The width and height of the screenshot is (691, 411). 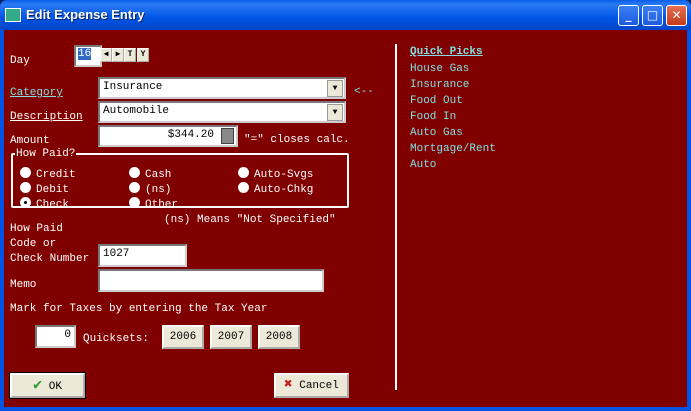 What do you see at coordinates (142, 255) in the screenshot?
I see `check-number-input: 1027` at bounding box center [142, 255].